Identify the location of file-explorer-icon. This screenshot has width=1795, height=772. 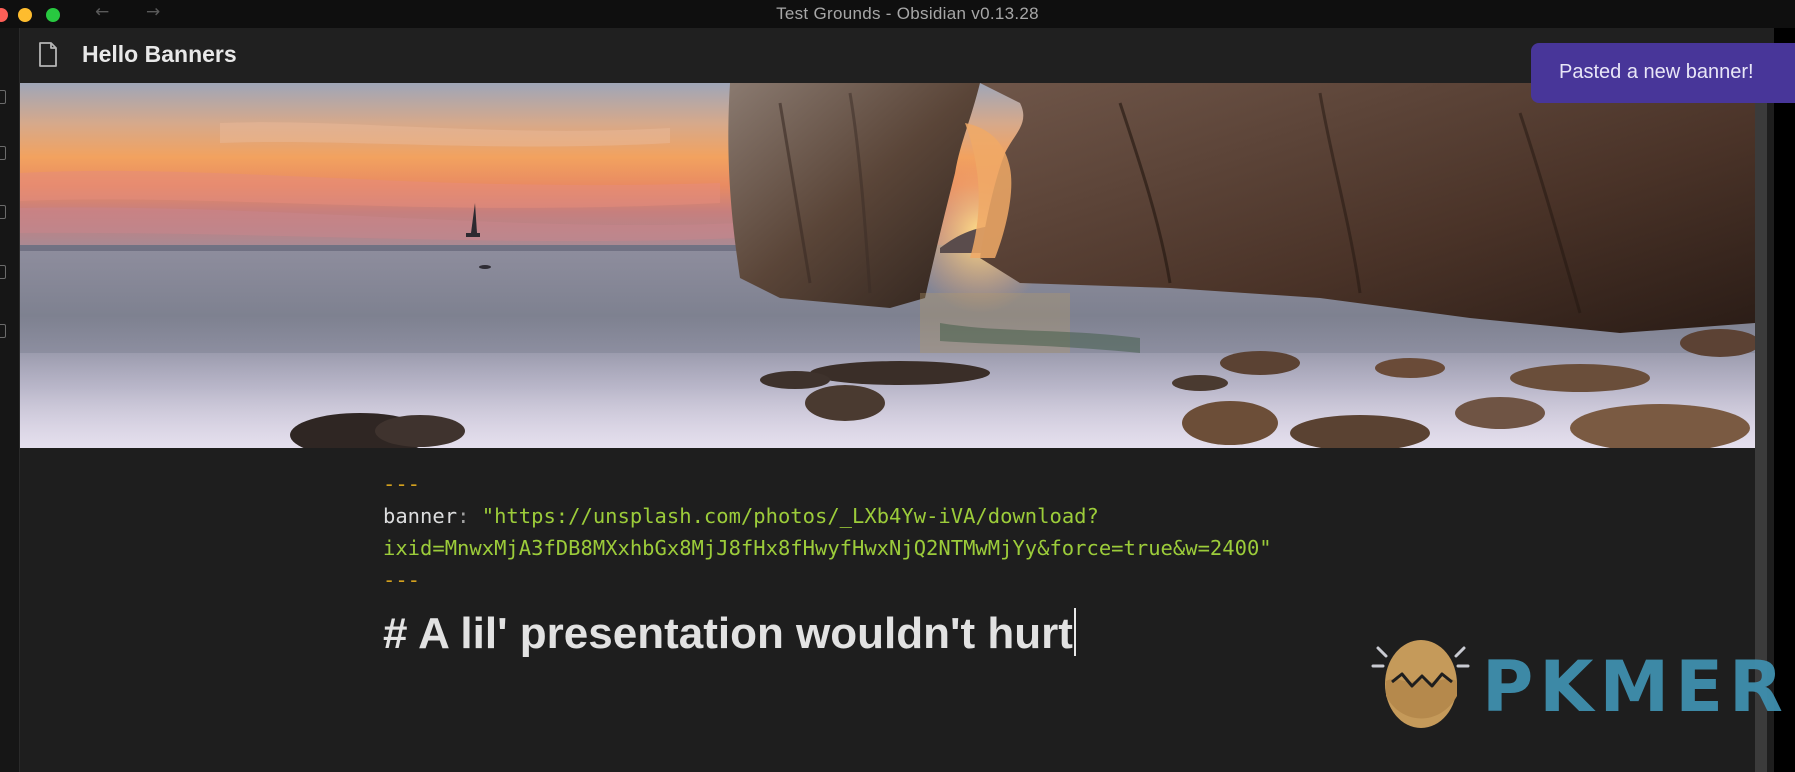
(3, 97).